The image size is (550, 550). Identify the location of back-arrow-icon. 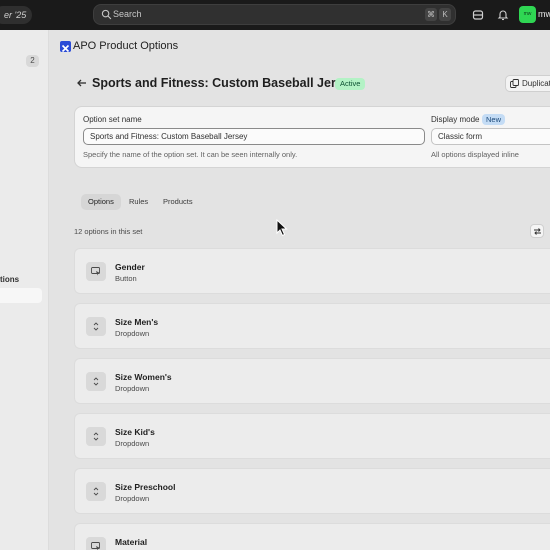
(82, 83).